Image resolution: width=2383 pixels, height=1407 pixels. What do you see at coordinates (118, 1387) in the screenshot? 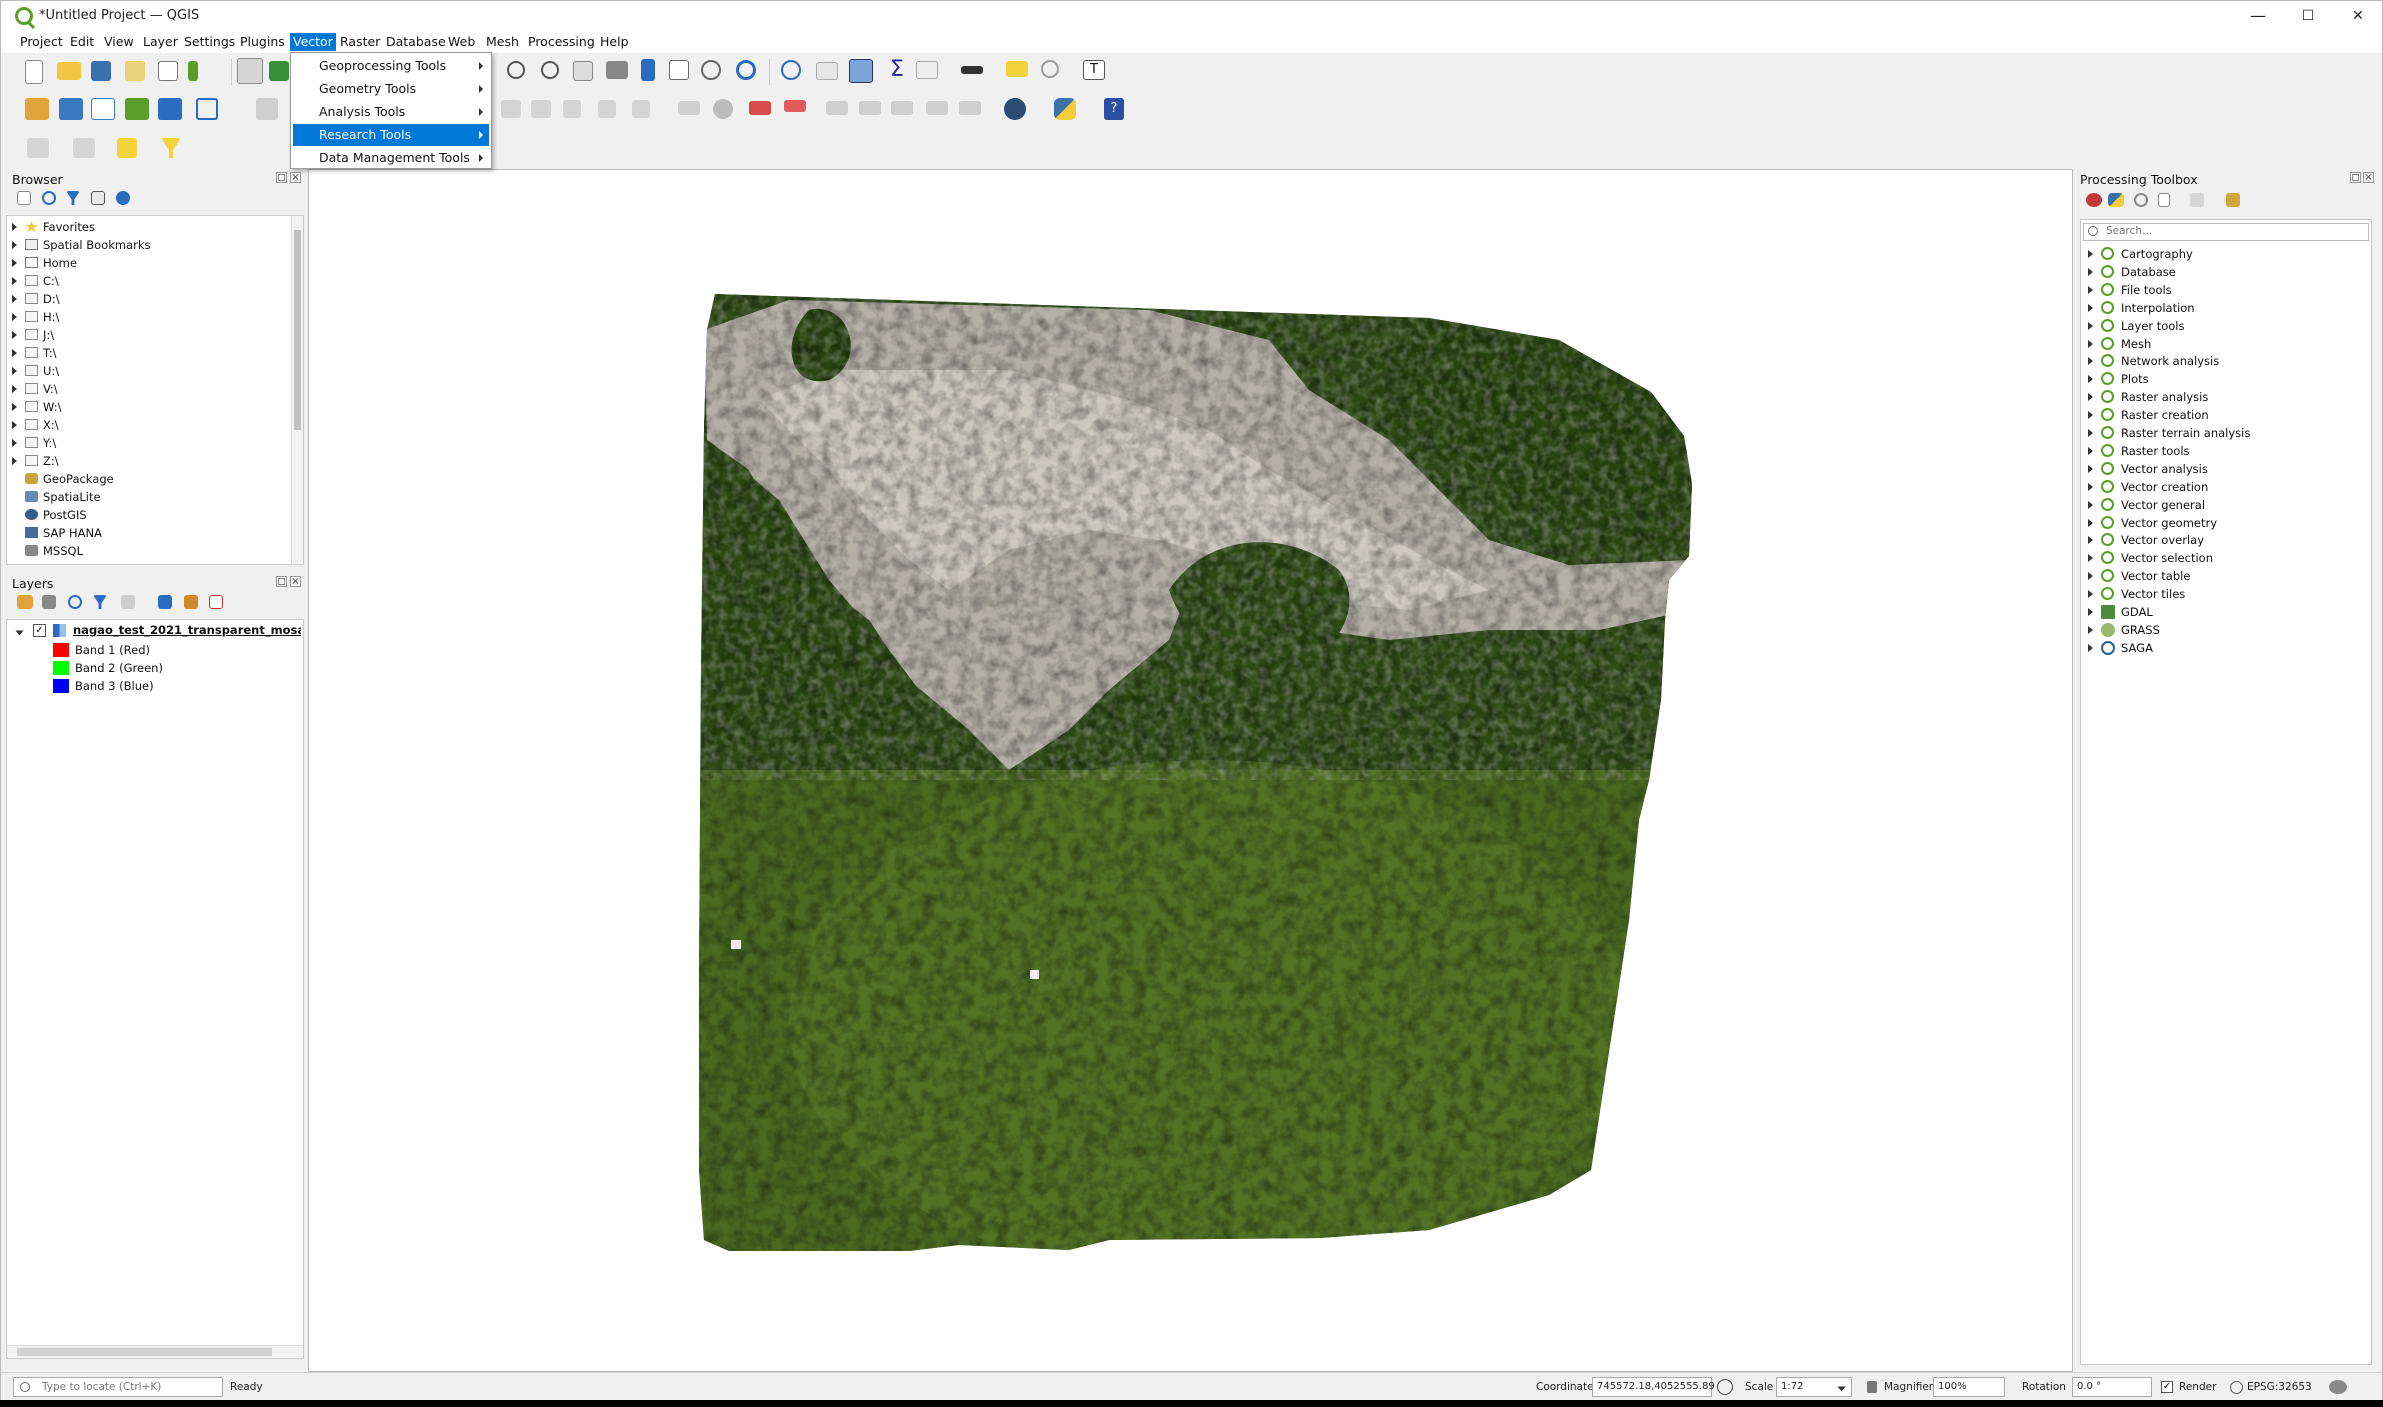
I see `locator-search-input: Type to locate (Ctrl+K)` at bounding box center [118, 1387].